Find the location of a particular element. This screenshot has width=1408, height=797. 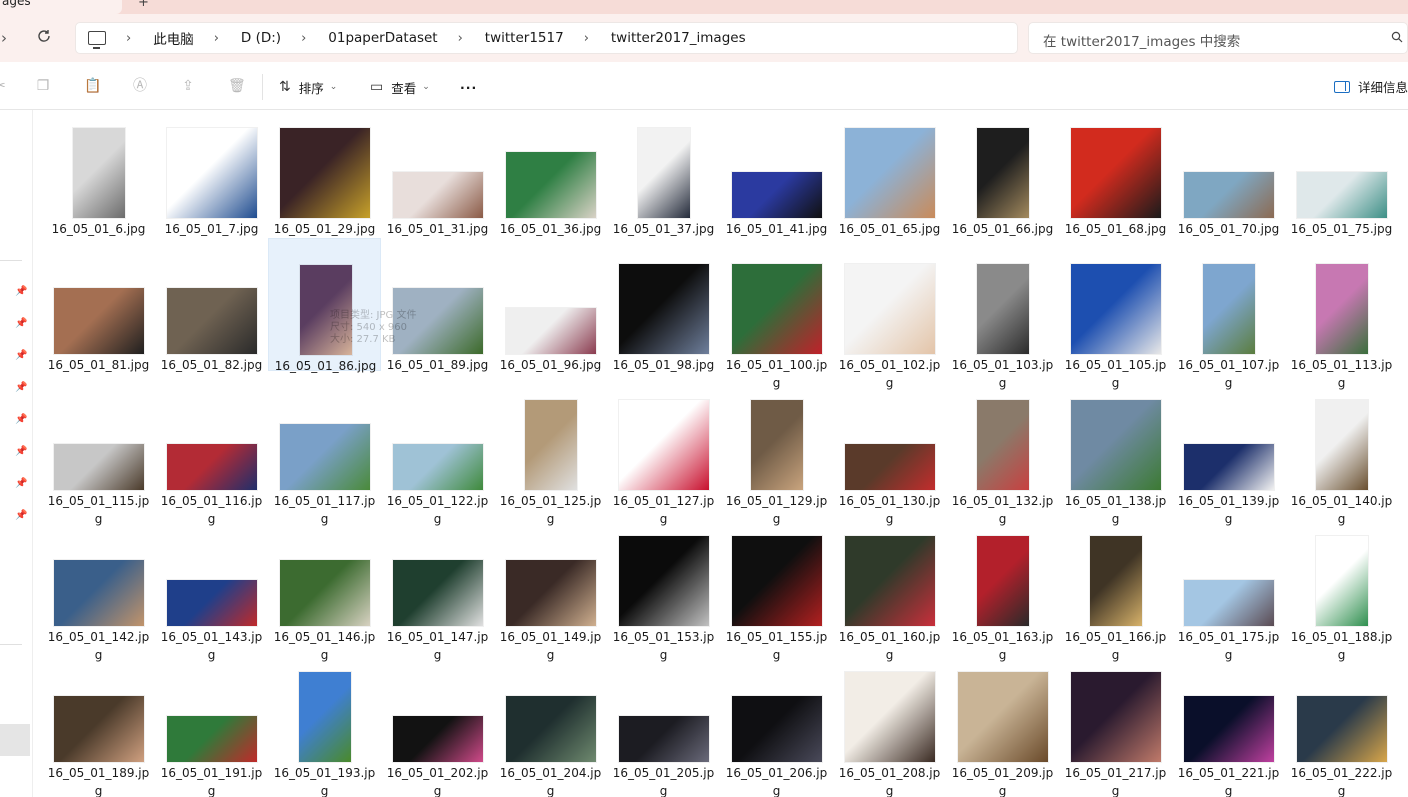

file-item: 16_05_01_209.jpg is located at coordinates (1002, 728).